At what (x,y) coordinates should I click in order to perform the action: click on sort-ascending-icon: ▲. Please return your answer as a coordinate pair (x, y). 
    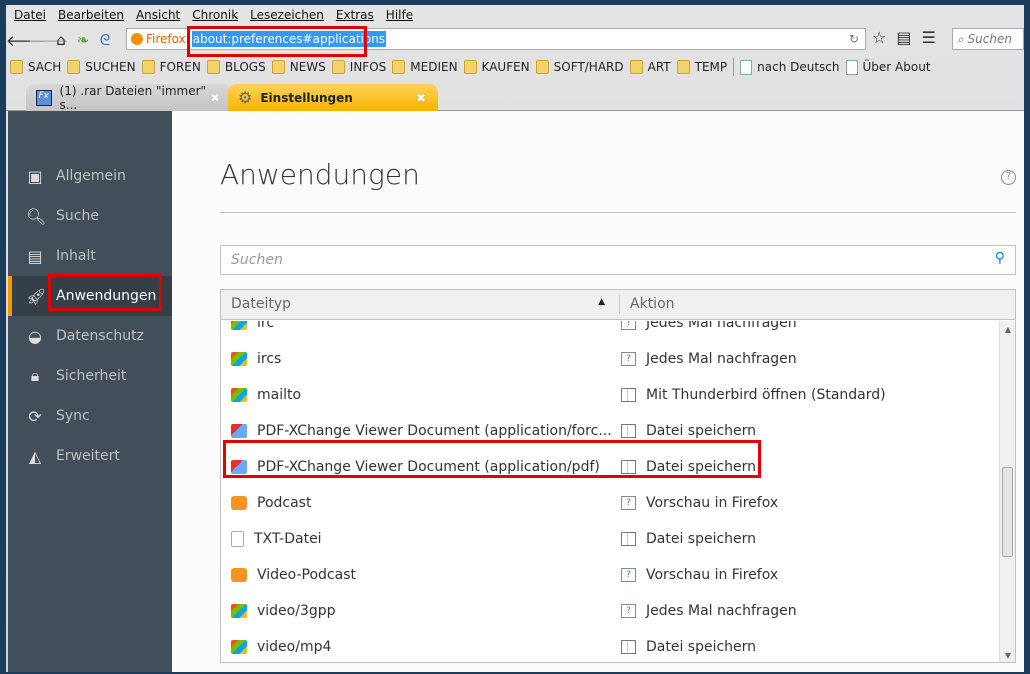
    Looking at the image, I should click on (601, 302).